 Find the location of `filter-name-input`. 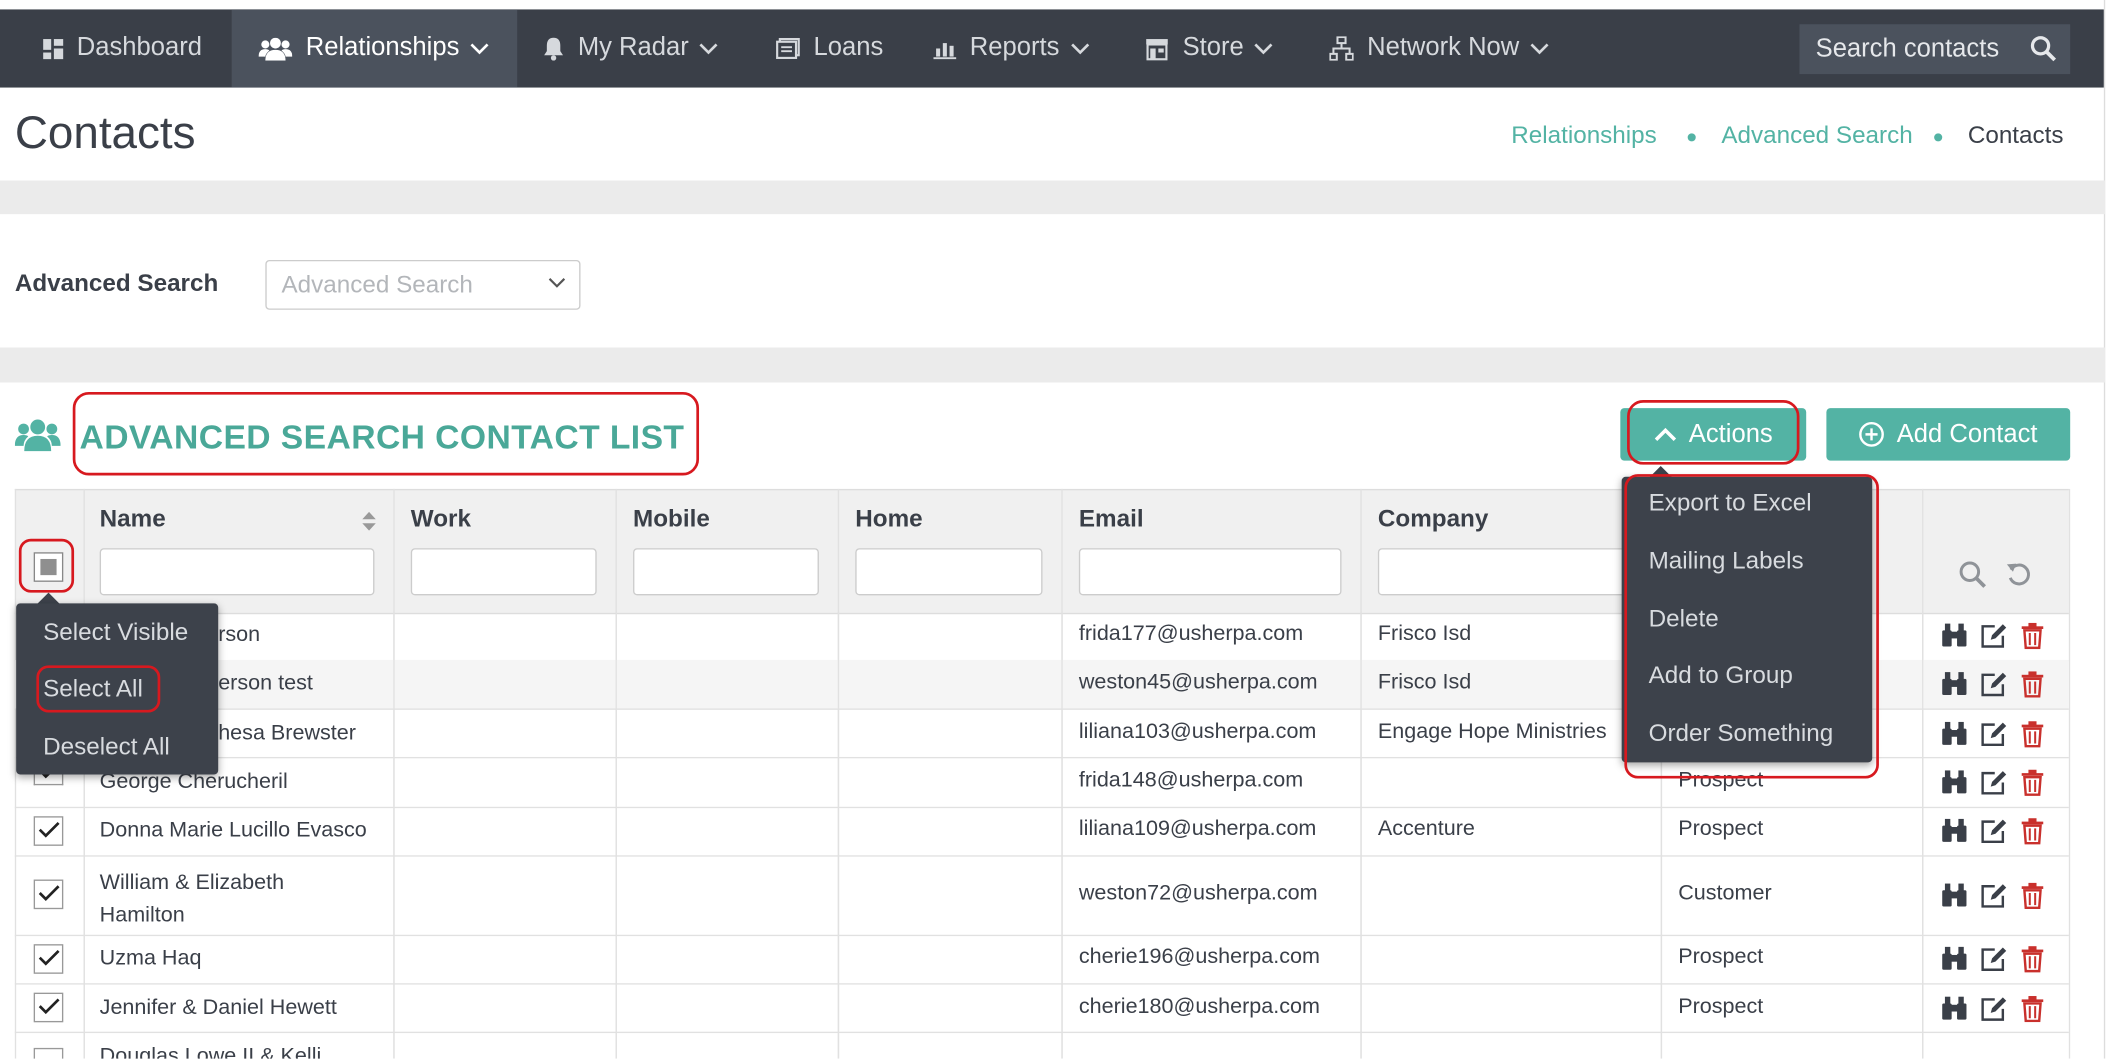

filter-name-input is located at coordinates (237, 572).